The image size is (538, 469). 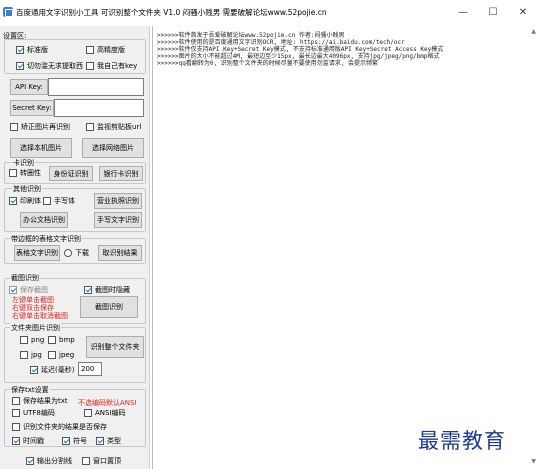 I want to click on output-divider-label: 输出分割线, so click(x=54, y=461).